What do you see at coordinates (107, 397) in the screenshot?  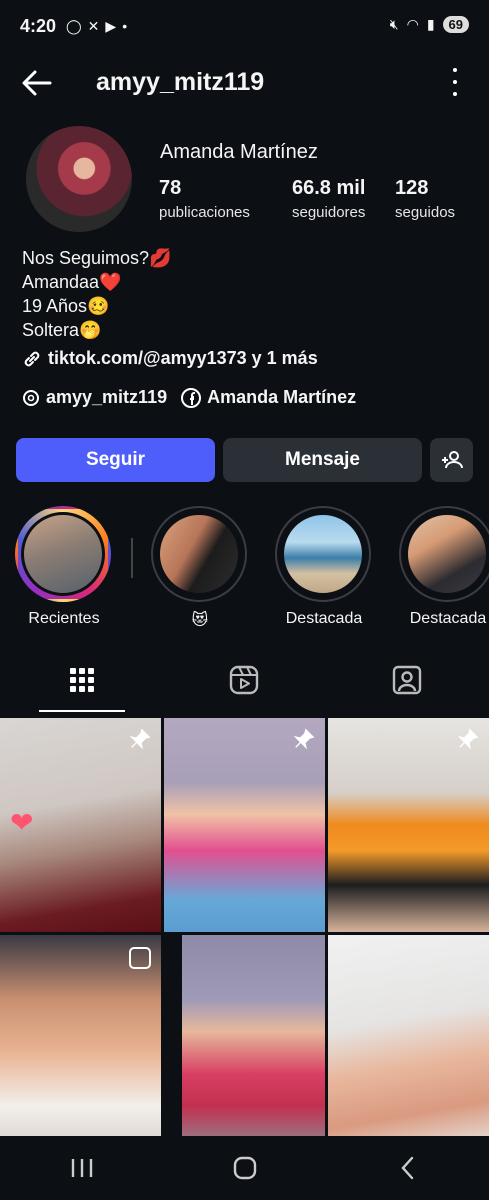 I see `threads-handle: amyy_mitz119` at bounding box center [107, 397].